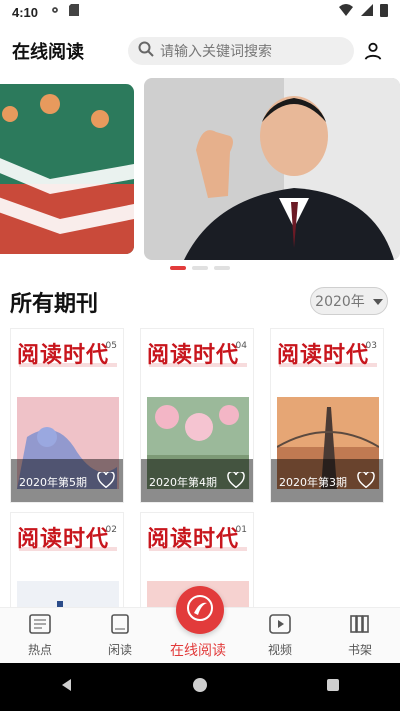 The image size is (400, 711). What do you see at coordinates (197, 352) in the screenshot?
I see `magazine-masthead: 阅读时代 04` at bounding box center [197, 352].